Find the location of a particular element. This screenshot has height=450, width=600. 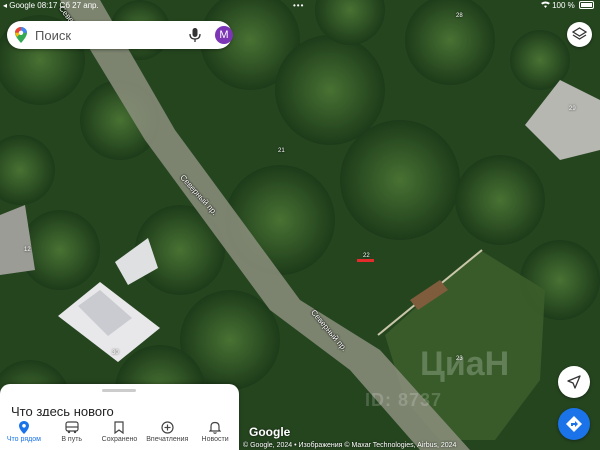

nav-label: Новости is located at coordinates (215, 439).